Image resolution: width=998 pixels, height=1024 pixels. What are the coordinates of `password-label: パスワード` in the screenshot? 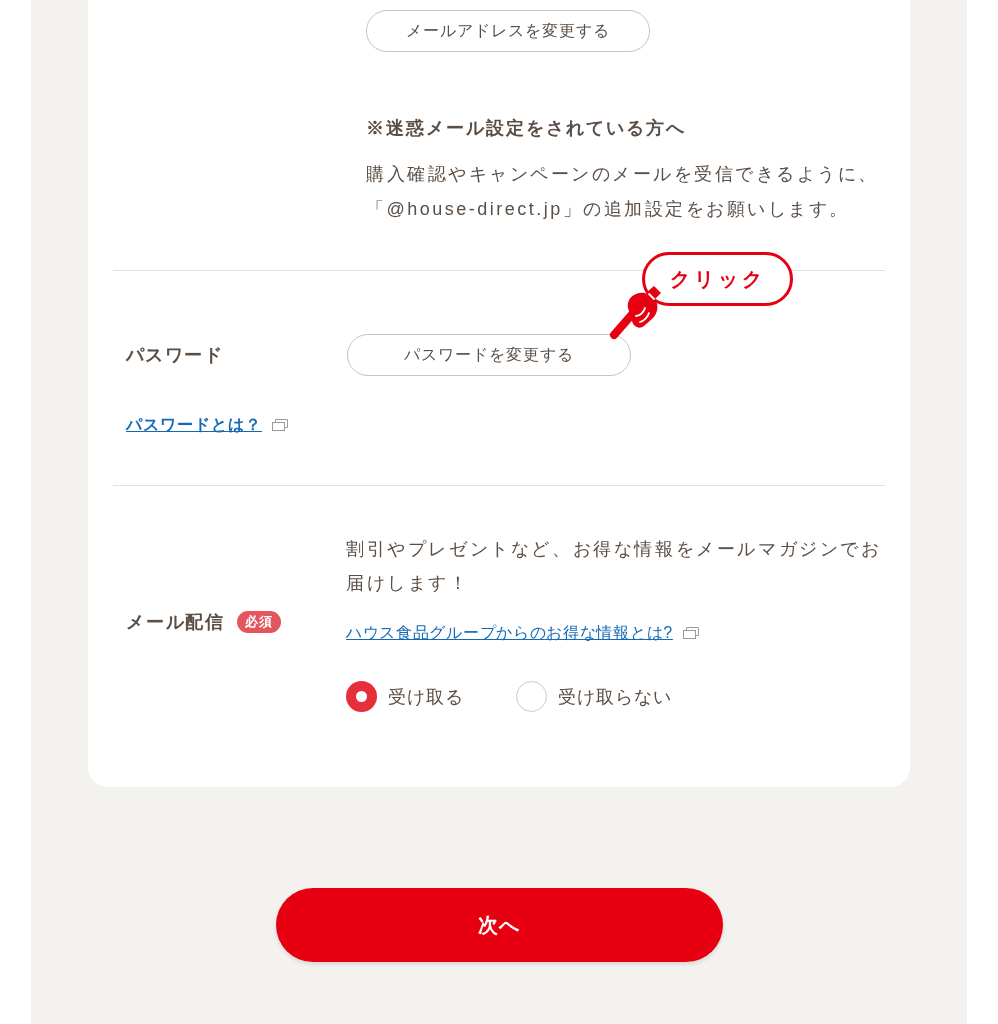 It's located at (174, 355).